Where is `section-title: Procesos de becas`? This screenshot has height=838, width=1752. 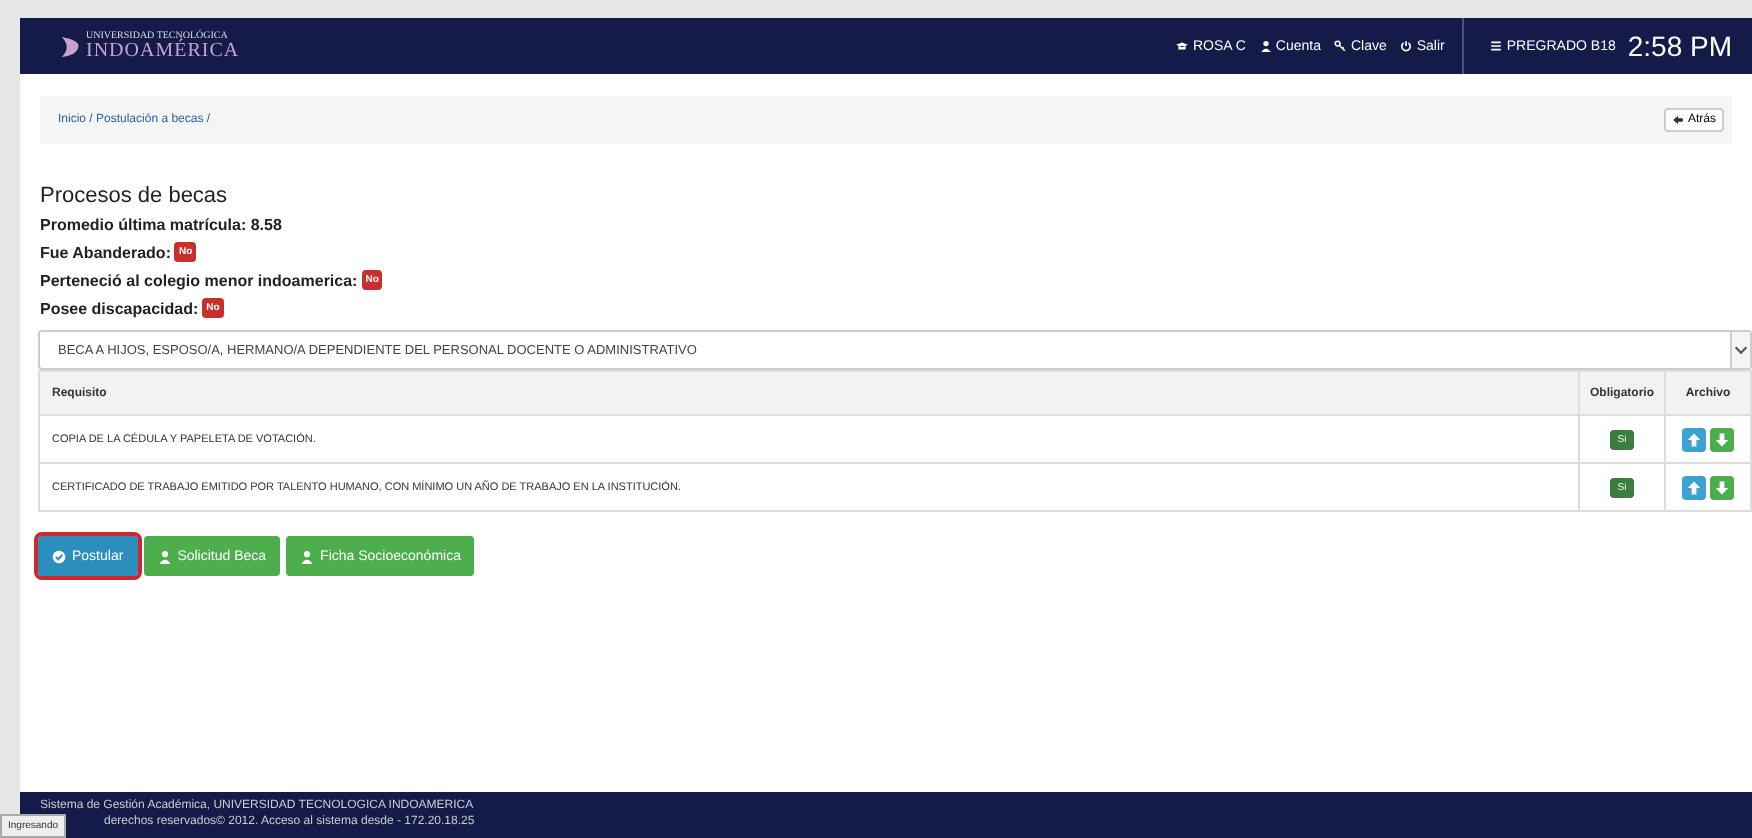
section-title: Procesos de becas is located at coordinates (135, 197).